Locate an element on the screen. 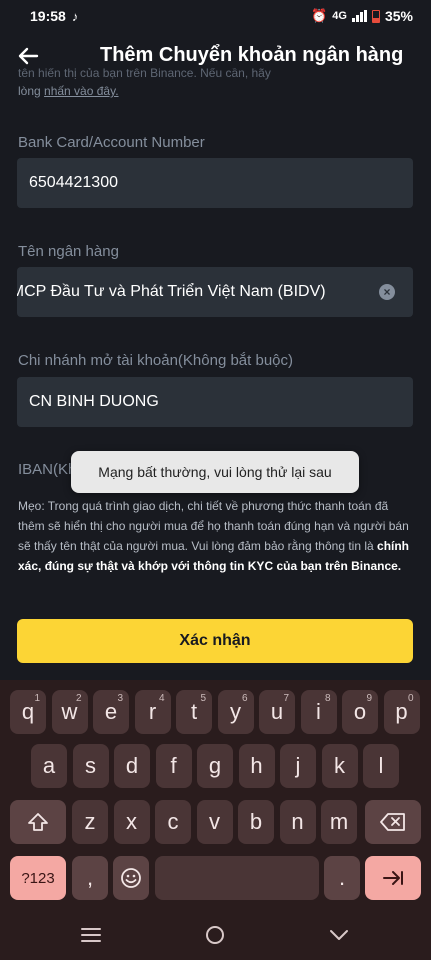 This screenshot has height=960, width=431. key-i: i8 is located at coordinates (318, 712).